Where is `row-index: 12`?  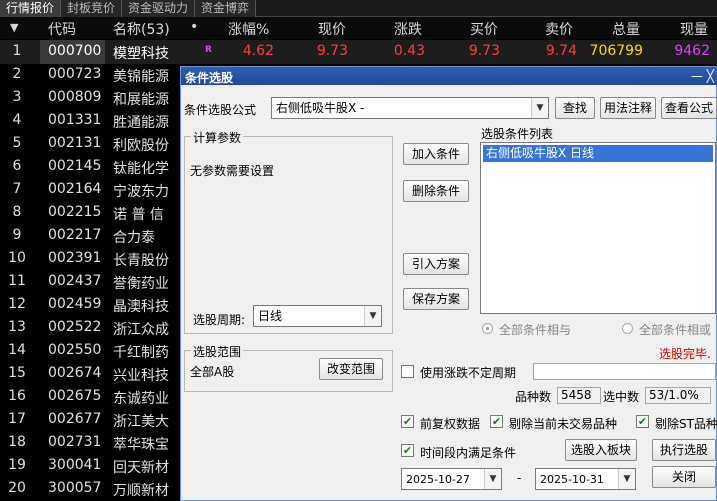
row-index: 12 is located at coordinates (17, 304).